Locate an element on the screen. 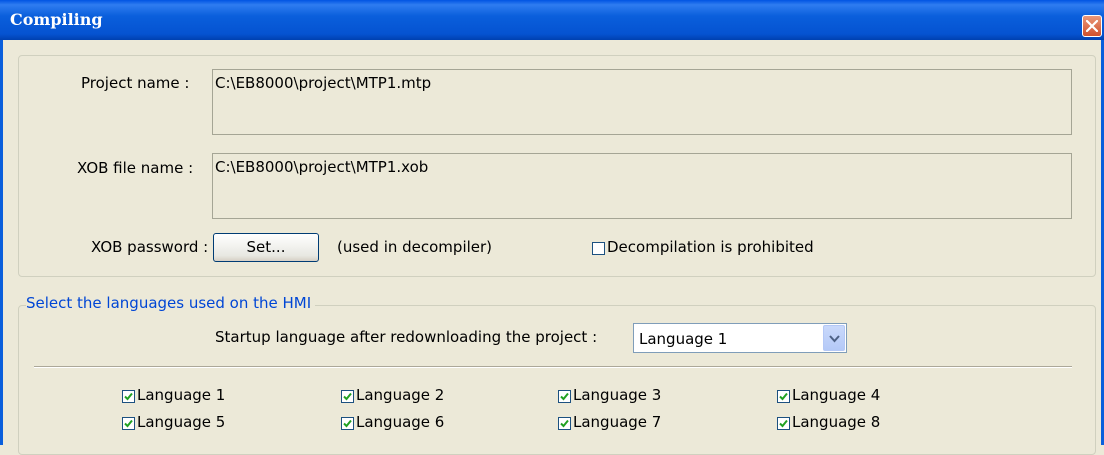 The image size is (1104, 455). language-label: Language 6 is located at coordinates (400, 422).